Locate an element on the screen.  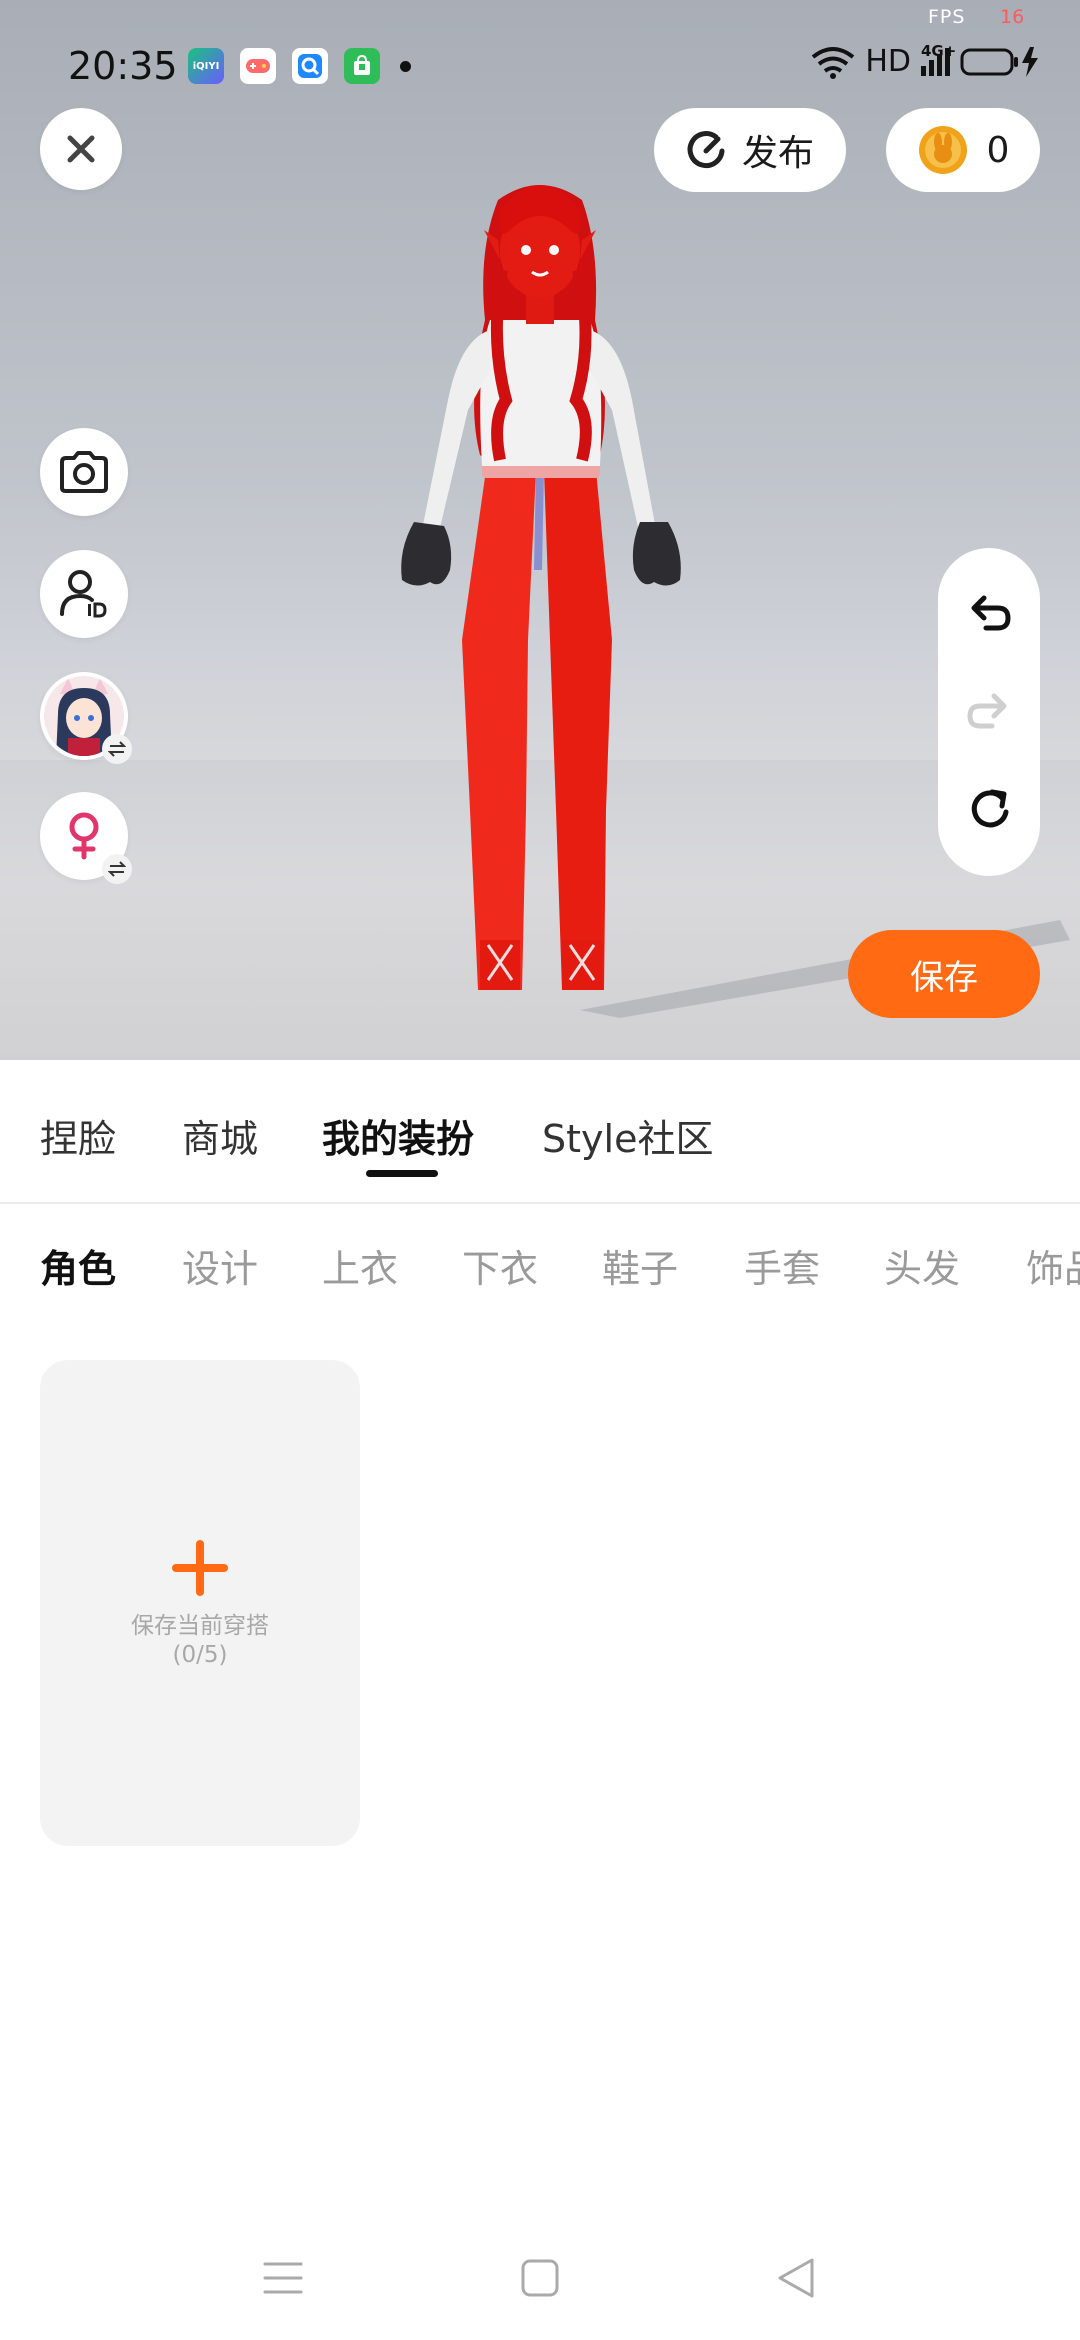
coin-balance: 0 is located at coordinates (963, 150).